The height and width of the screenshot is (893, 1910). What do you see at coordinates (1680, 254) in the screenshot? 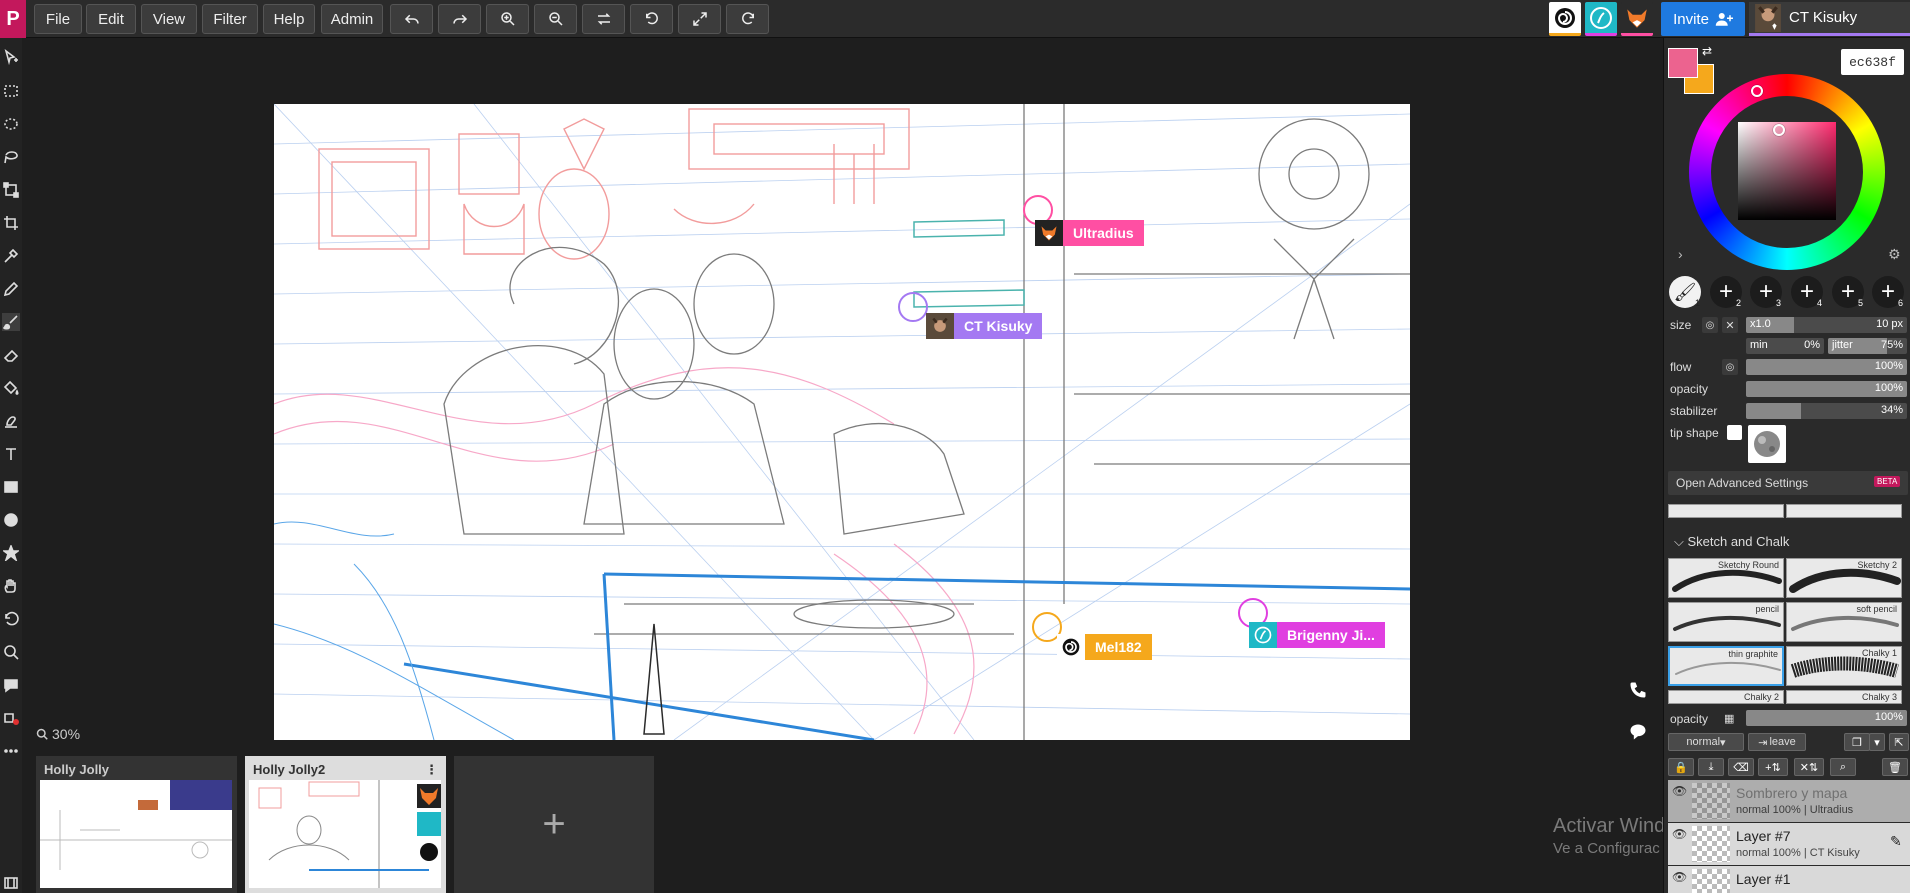
I see `chevron-right-icon: ›` at bounding box center [1680, 254].